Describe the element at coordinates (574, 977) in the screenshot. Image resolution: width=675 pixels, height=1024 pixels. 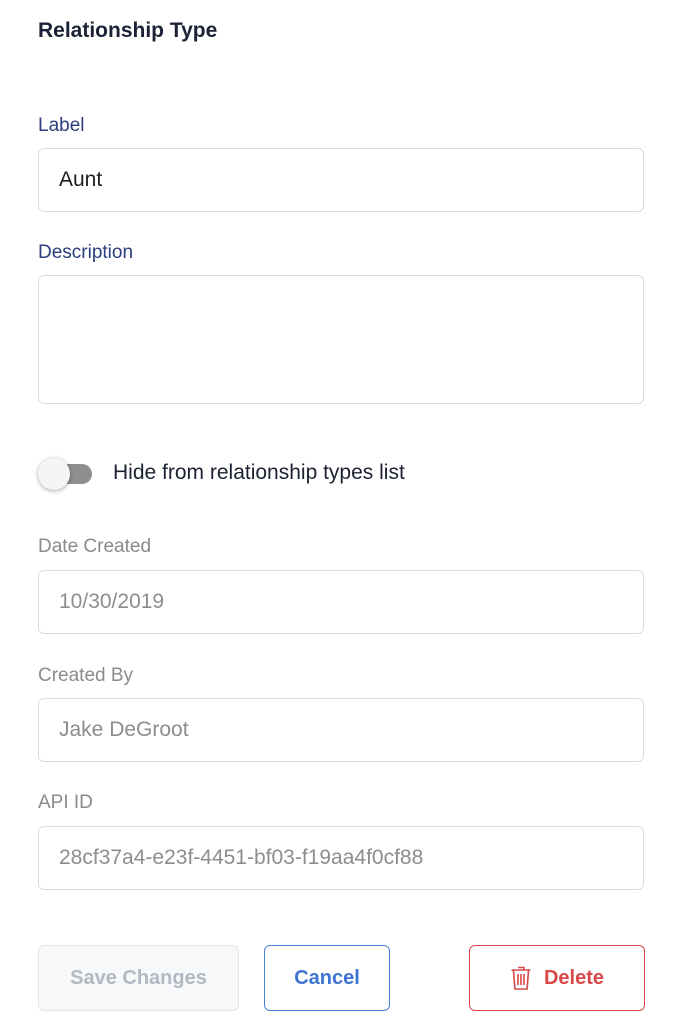
I see `delete-label: Delete` at that location.